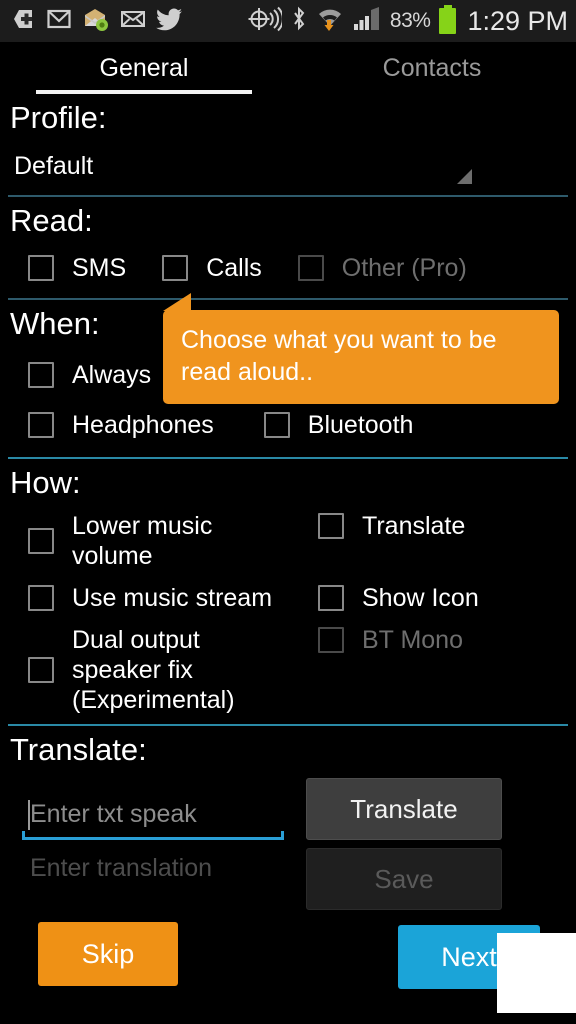  What do you see at coordinates (412, 640) in the screenshot?
I see `checkbox-bt-mono-label: BT Mono` at bounding box center [412, 640].